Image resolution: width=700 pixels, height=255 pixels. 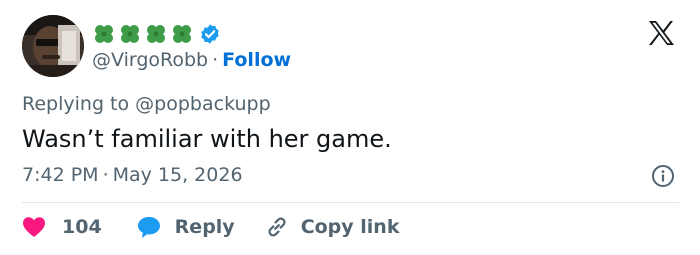 I want to click on heart-icon, so click(x=34, y=227).